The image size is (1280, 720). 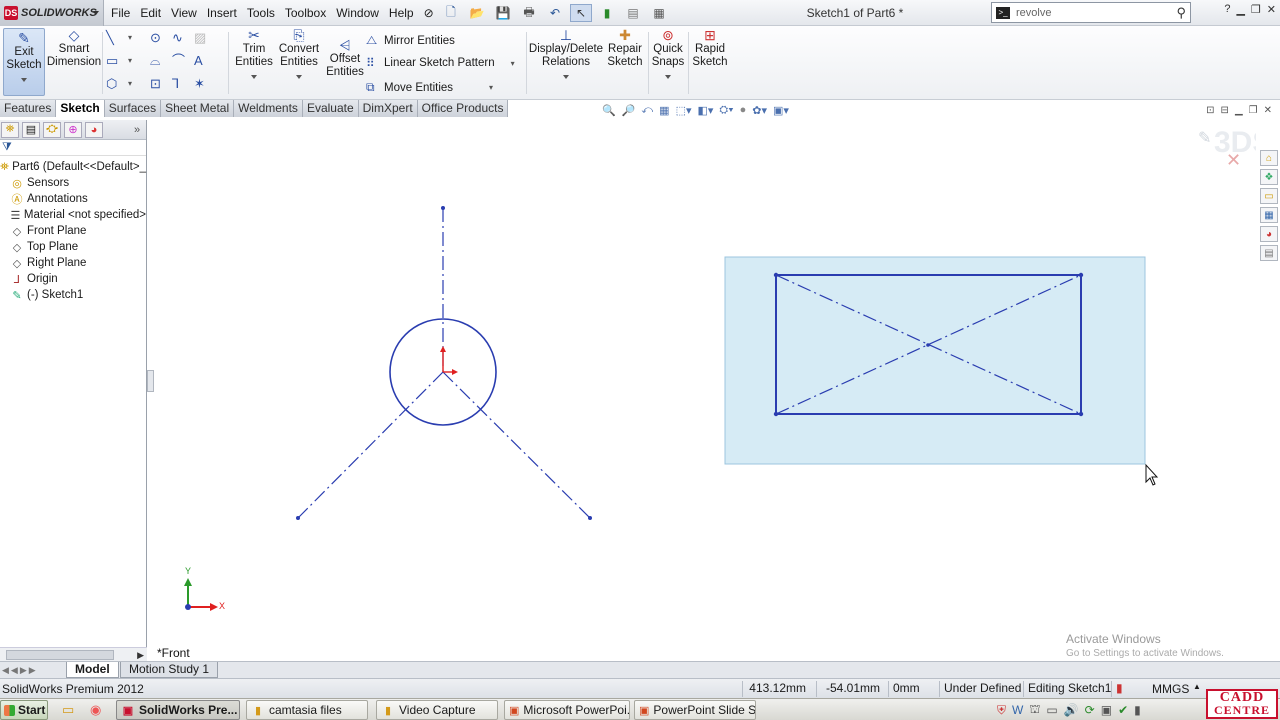 What do you see at coordinates (513, 63) in the screenshot?
I see `chevron-down-icon: ▾` at bounding box center [513, 63].